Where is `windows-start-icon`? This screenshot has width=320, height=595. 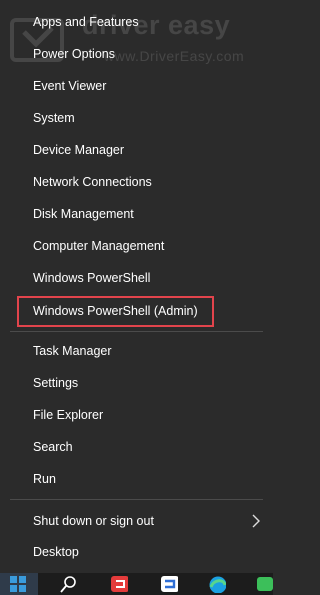 windows-start-icon is located at coordinates (18, 584).